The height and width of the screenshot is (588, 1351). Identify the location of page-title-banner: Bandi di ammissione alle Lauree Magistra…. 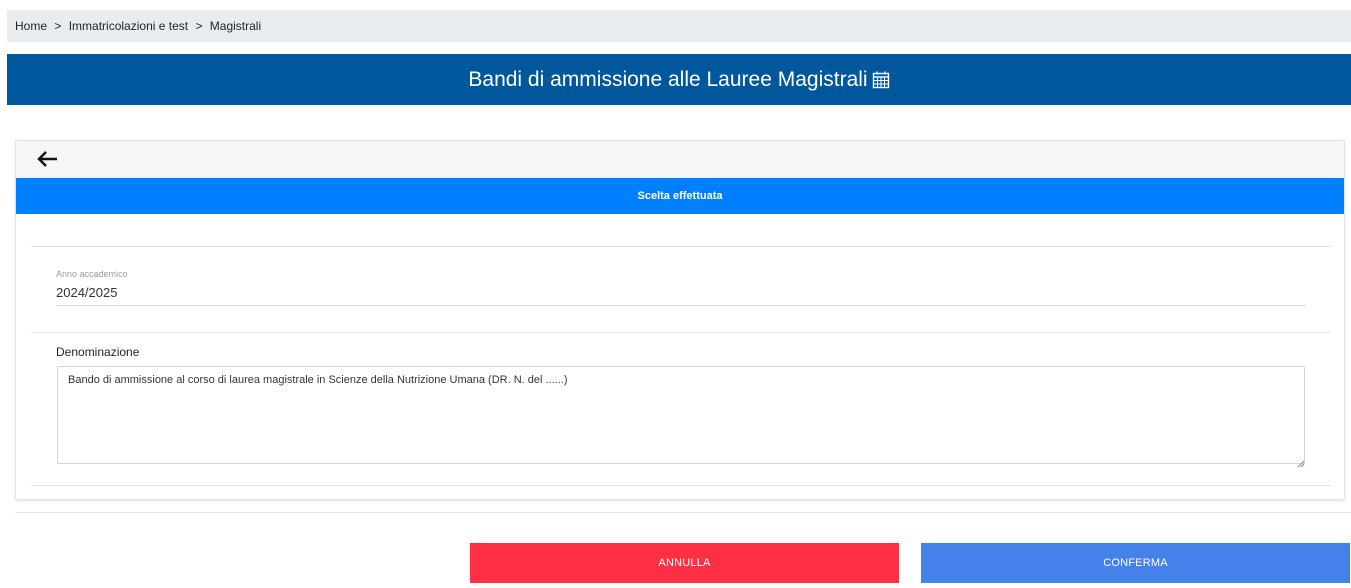
(679, 79).